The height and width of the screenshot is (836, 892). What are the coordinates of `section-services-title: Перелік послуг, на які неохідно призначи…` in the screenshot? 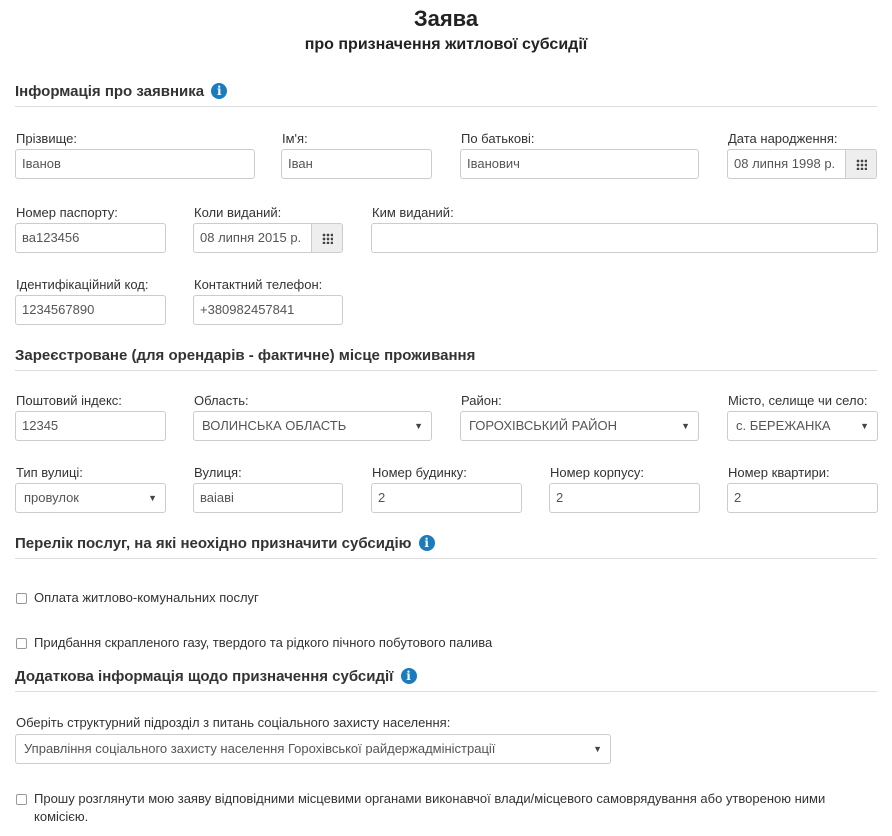 It's located at (213, 543).